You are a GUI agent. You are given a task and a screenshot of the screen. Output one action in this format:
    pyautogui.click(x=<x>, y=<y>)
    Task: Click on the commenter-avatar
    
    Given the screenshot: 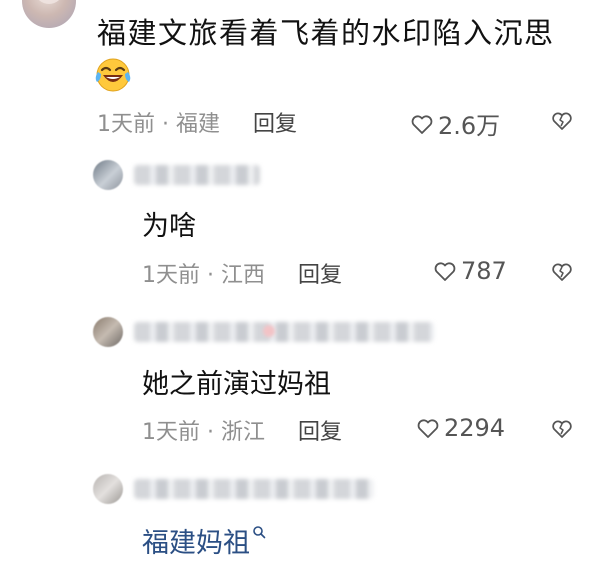 What is the action you would take?
    pyautogui.click(x=49, y=14)
    